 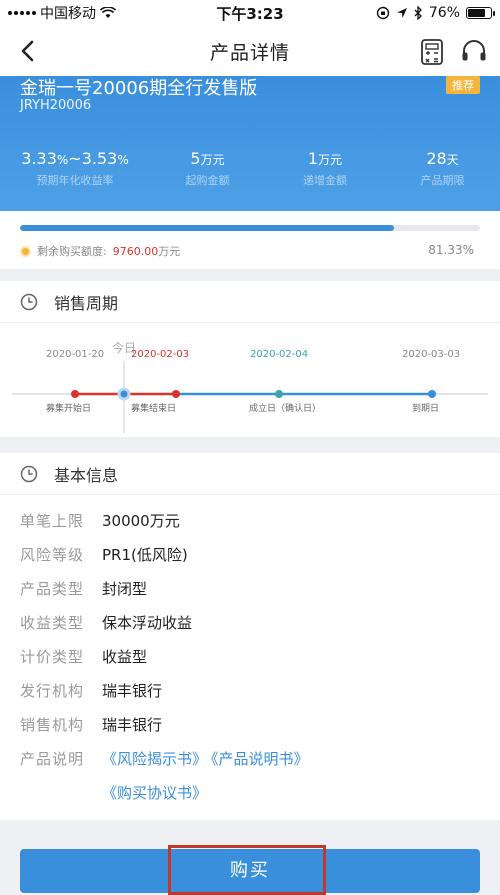 What do you see at coordinates (72, 251) in the screenshot?
I see `remaining-label: 剩余购买额度:` at bounding box center [72, 251].